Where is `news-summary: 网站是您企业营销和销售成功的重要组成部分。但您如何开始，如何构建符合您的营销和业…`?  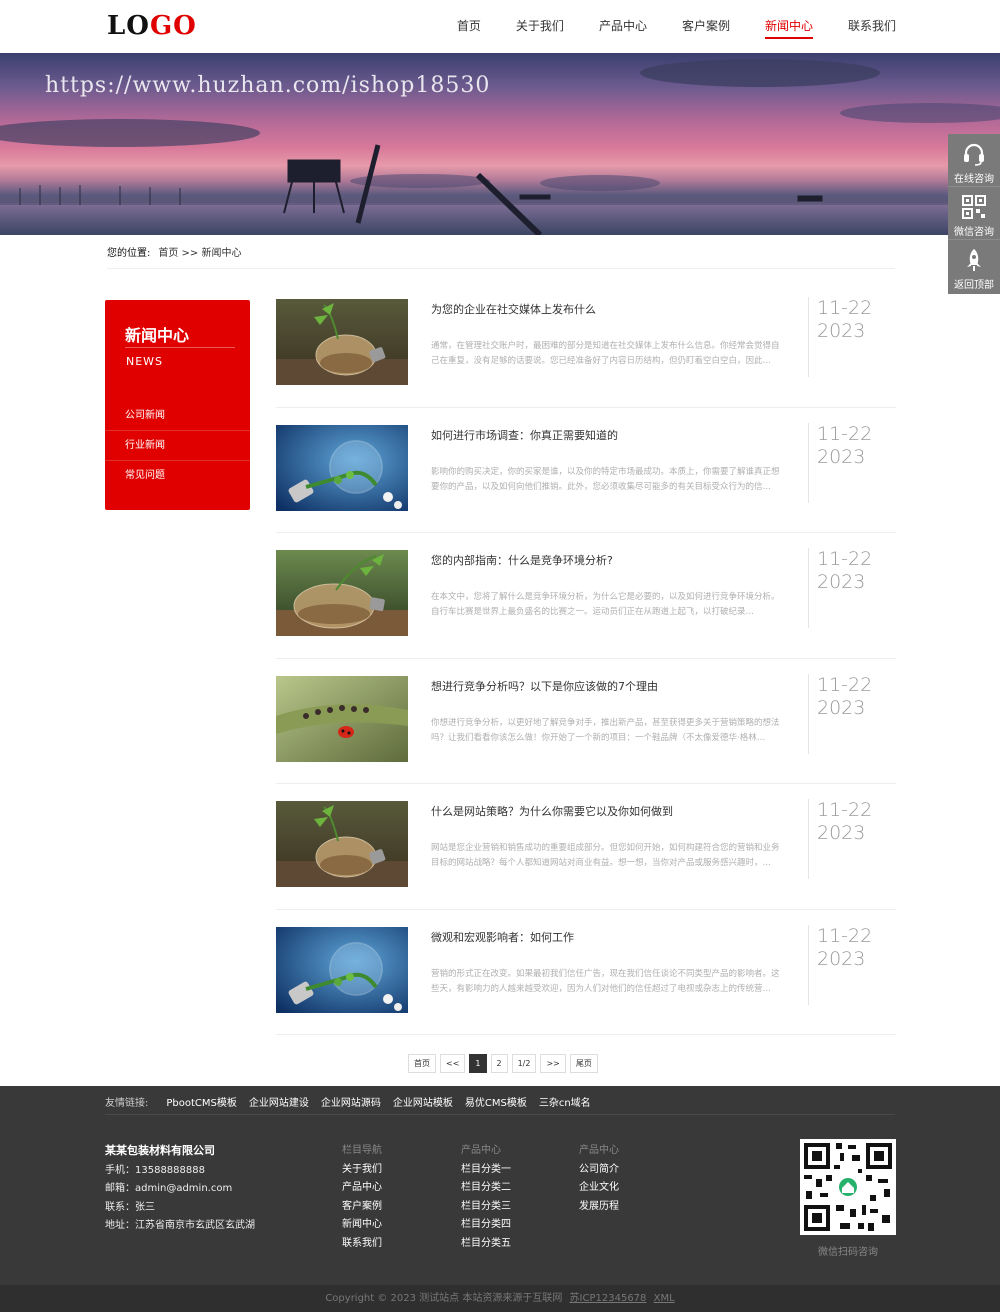
news-summary: 网站是您企业营销和销售成功的重要组成部分。但您如何开始，如何构建符合您的营销和业… is located at coordinates (605, 855).